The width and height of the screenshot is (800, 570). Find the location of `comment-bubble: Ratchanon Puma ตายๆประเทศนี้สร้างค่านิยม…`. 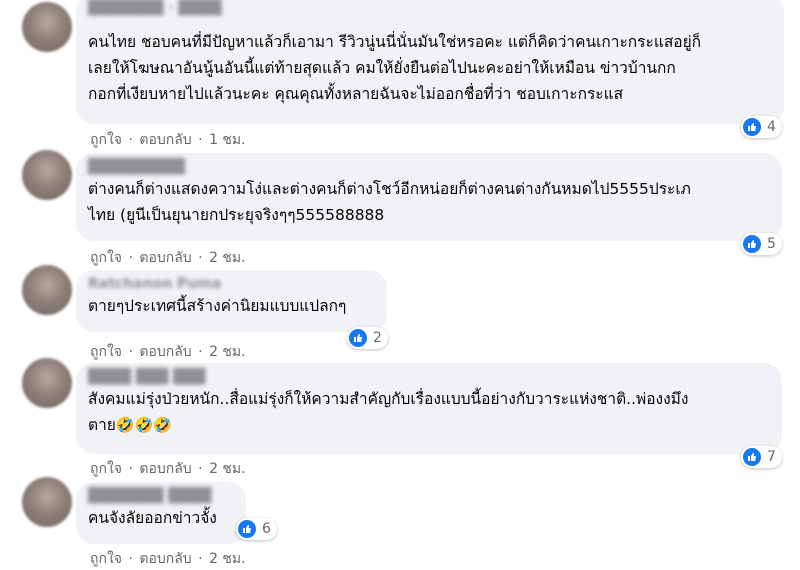

comment-bubble: Ratchanon Puma ตายๆประเทศนี้สร้างค่านิยม… is located at coordinates (231, 301).